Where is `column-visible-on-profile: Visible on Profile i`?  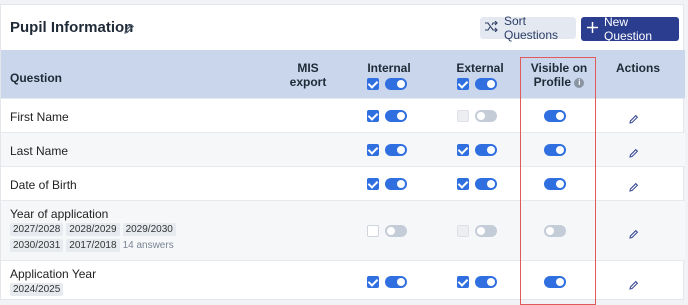
column-visible-on-profile: Visible on Profile i is located at coordinates (559, 75).